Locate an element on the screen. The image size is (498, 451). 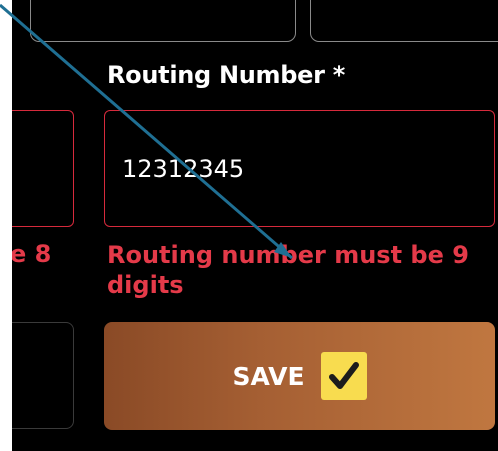
top-input-field-right is located at coordinates (404, 21).